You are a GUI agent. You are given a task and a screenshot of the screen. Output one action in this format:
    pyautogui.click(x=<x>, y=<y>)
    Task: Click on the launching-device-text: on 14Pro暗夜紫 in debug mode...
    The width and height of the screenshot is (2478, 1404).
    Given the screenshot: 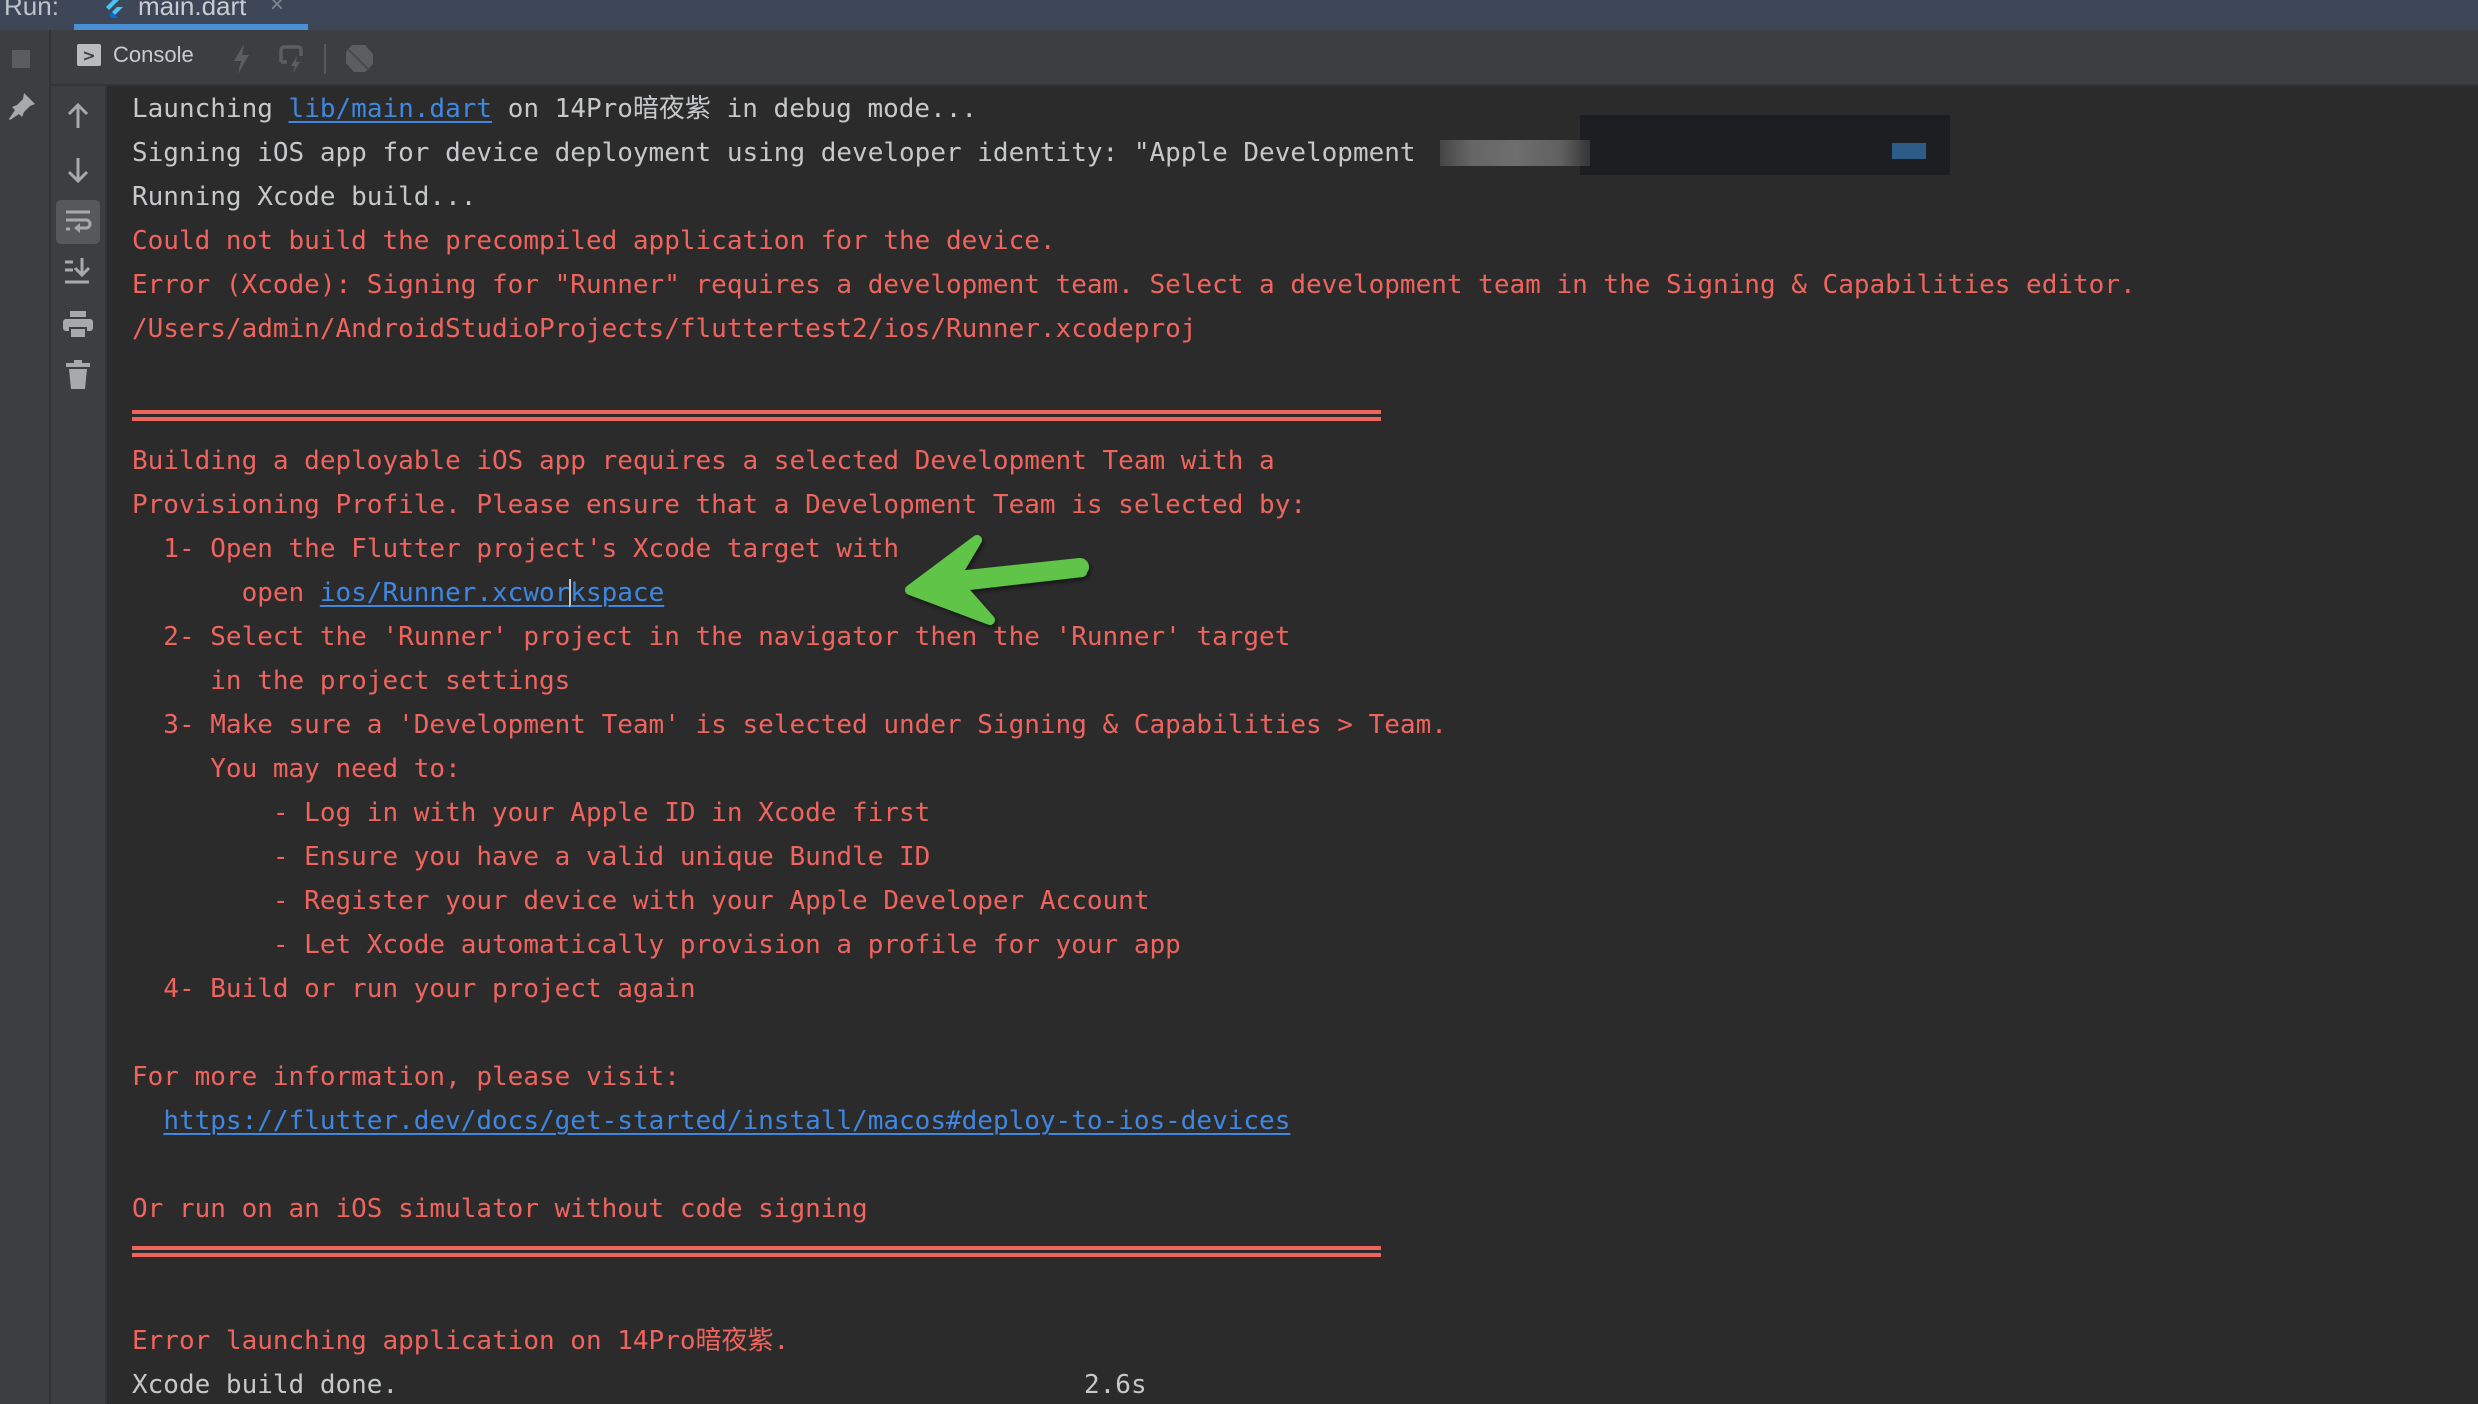 What is the action you would take?
    pyautogui.click(x=735, y=109)
    